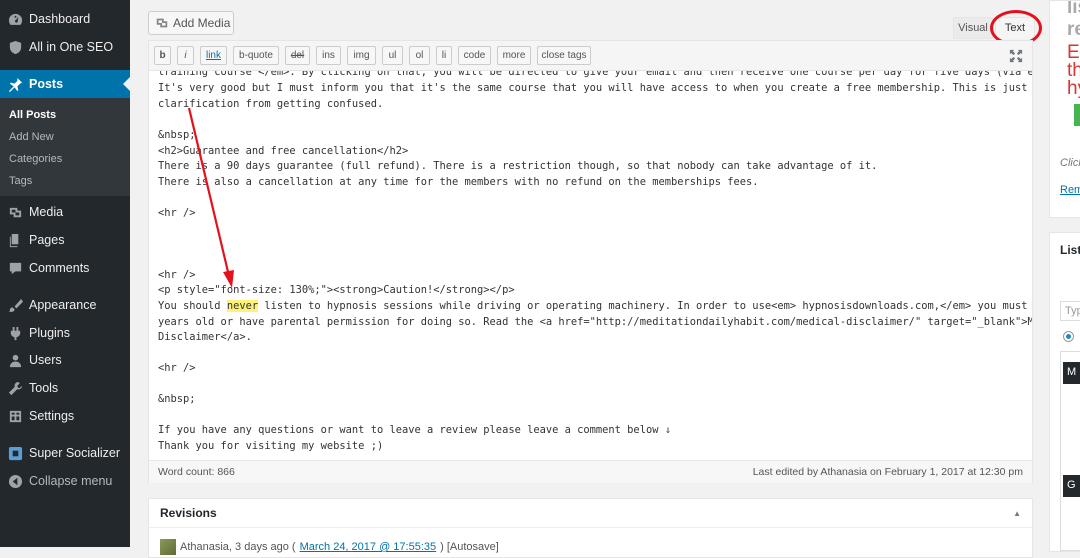 The height and width of the screenshot is (558, 1080). Describe the element at coordinates (65, 212) in the screenshot. I see `menu-media: Media` at that location.